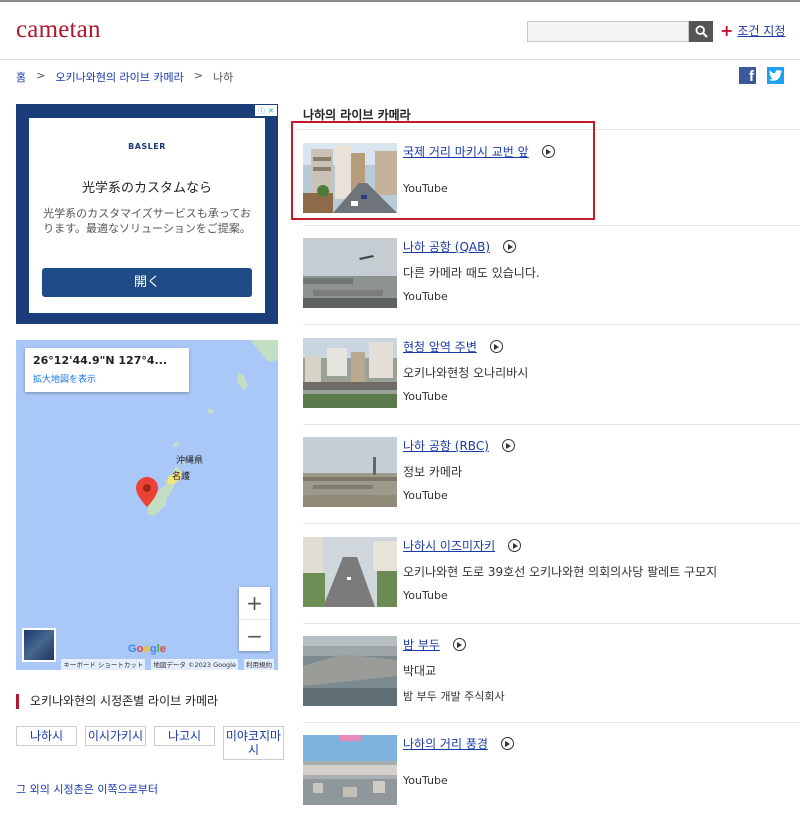 This screenshot has height=818, width=800. I want to click on highlight-box, so click(443, 170).